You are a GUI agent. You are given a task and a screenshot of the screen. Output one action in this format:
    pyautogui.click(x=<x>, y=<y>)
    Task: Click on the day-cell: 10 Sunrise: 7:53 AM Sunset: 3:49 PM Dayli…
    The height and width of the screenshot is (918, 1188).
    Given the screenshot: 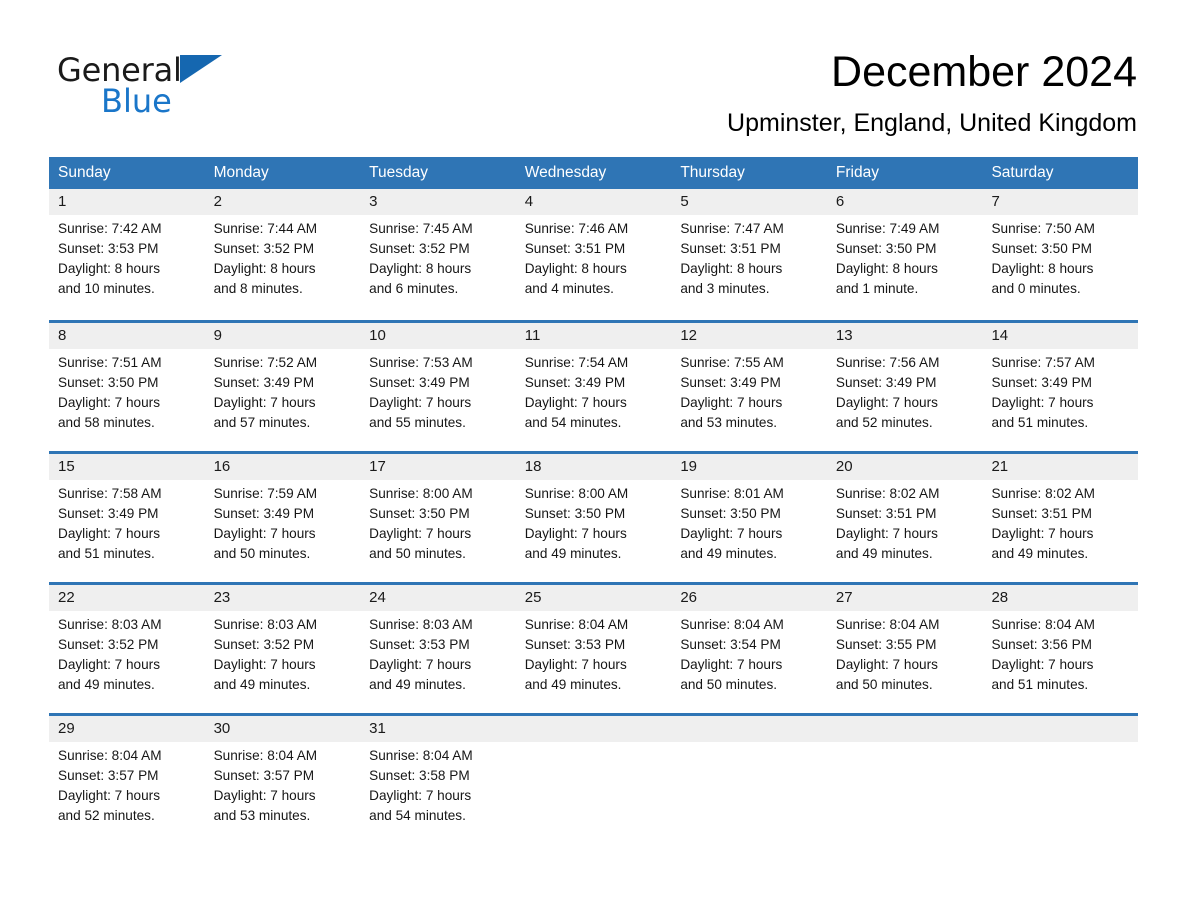 What is the action you would take?
    pyautogui.click(x=438, y=382)
    